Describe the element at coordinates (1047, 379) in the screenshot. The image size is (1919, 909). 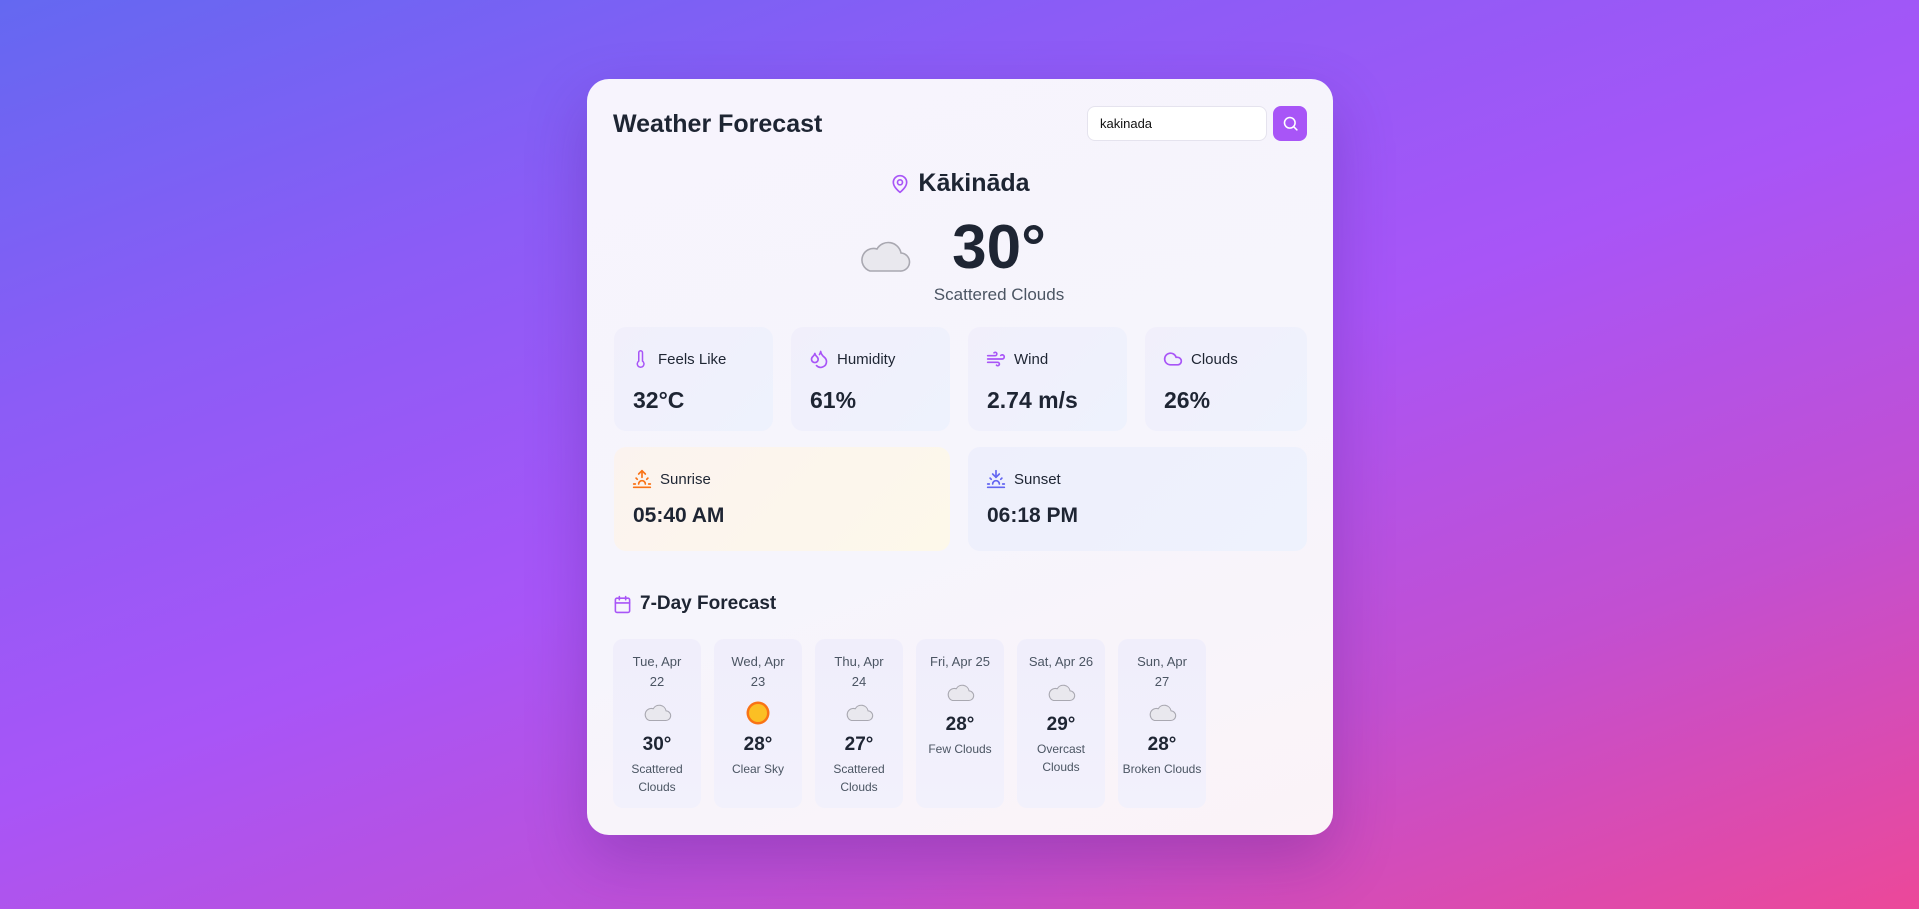
I see `wind-card: Wind 2.74 m/s` at that location.